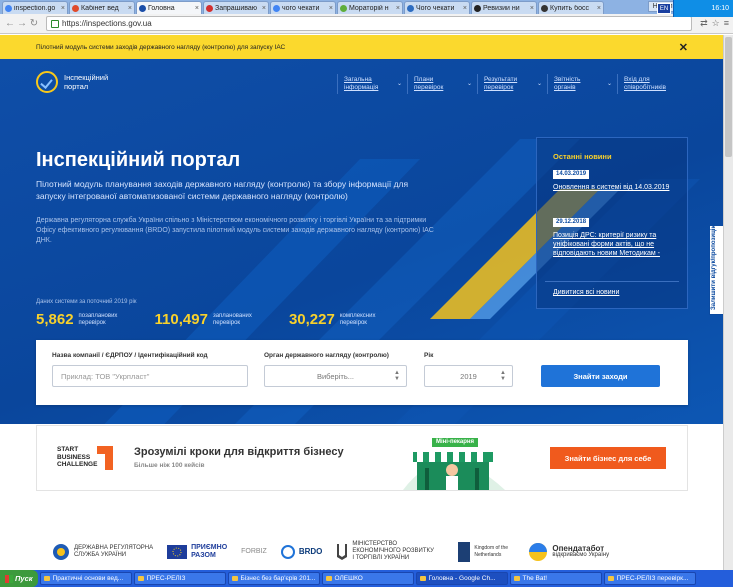  I want to click on partner-opendatabot: Опендатабот відкриваємо Україну, so click(568, 552).